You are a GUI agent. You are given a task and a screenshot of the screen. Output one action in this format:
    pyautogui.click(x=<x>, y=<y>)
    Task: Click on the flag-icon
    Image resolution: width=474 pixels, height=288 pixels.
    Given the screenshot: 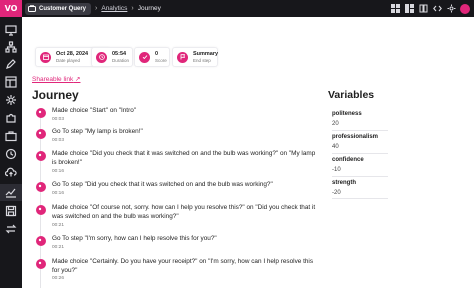 What is the action you would take?
    pyautogui.click(x=182, y=57)
    